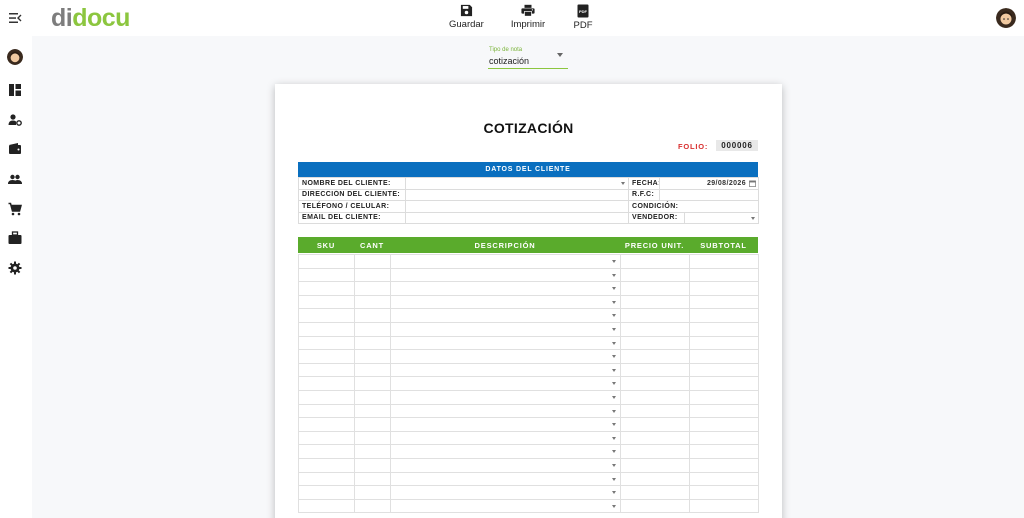 This screenshot has width=1024, height=518. I want to click on address-input, so click(517, 194).